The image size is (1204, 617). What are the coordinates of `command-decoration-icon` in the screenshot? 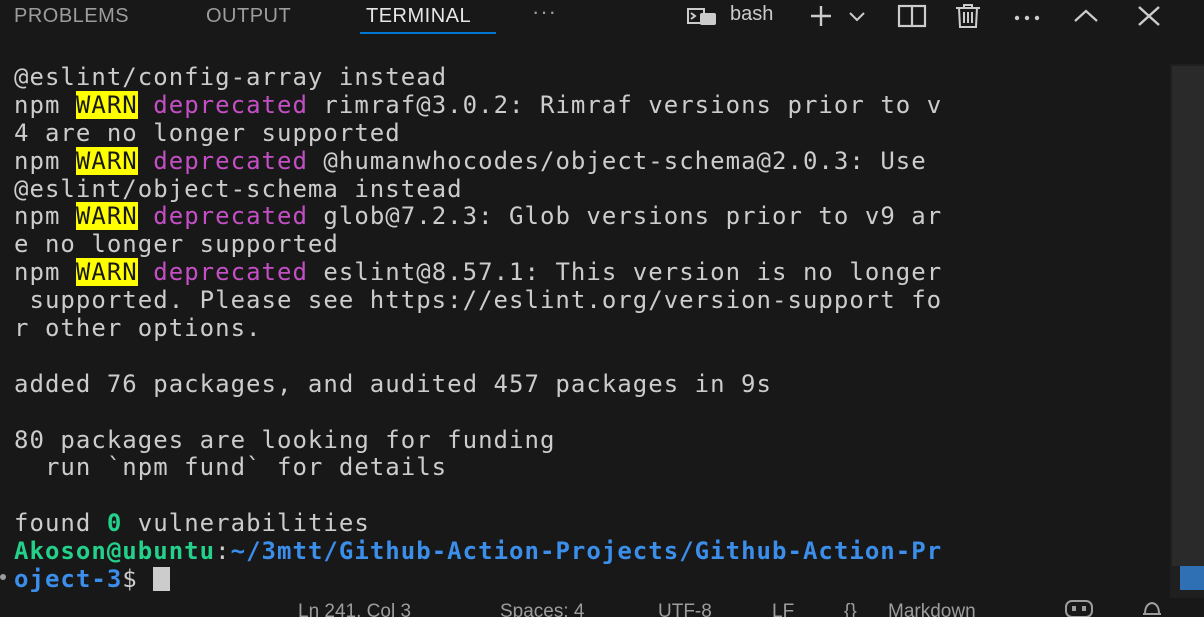 It's located at (3, 577).